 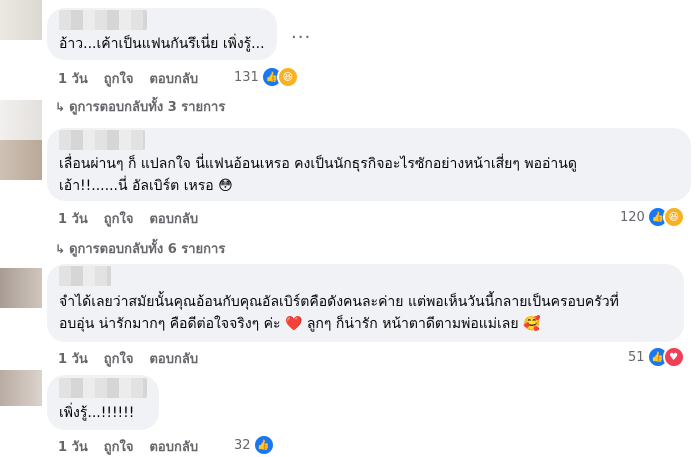 What do you see at coordinates (147, 107) in the screenshot?
I see `view-replies-label: ดูการตอบกลับทั้ง 3 รายการ` at bounding box center [147, 107].